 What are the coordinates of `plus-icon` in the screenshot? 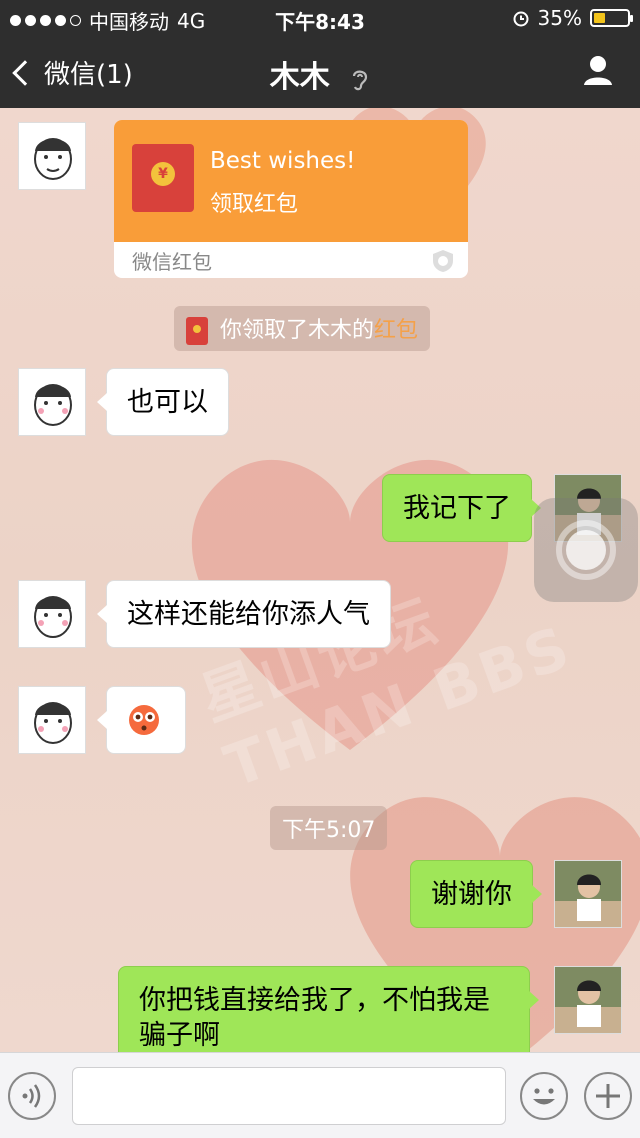 It's located at (608, 1096).